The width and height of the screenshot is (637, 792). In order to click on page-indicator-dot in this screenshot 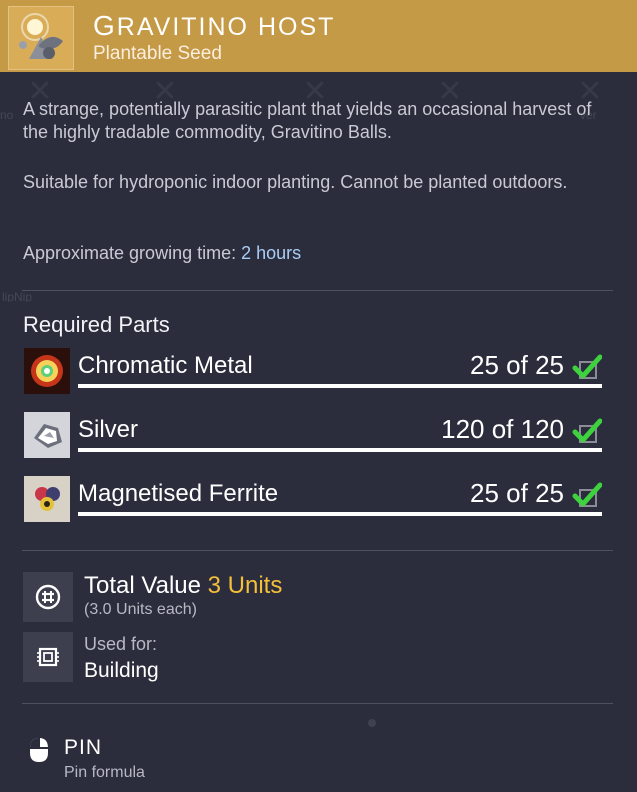, I will do `click(372, 723)`.